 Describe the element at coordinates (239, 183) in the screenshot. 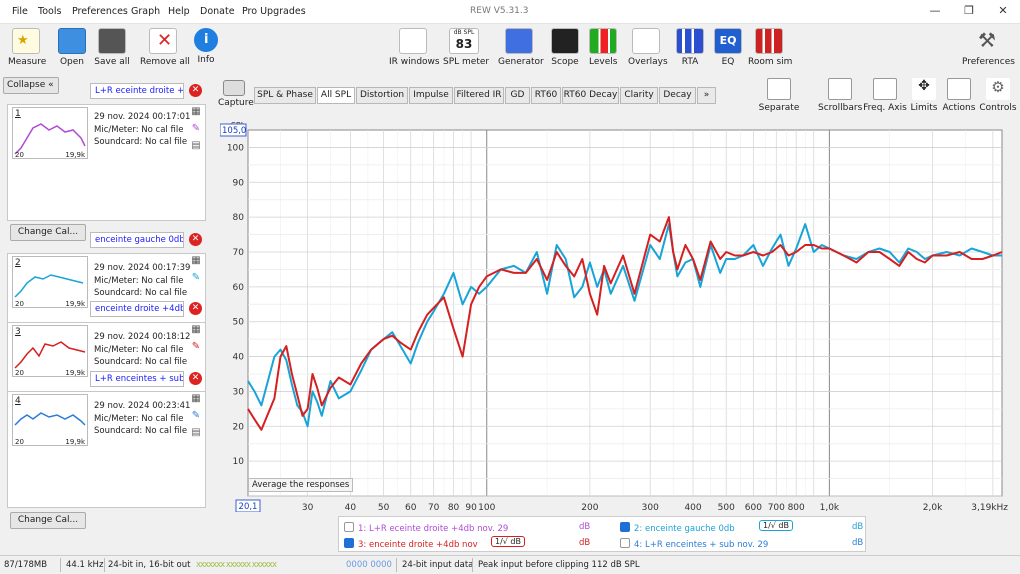

I see `y-tick-label: 90` at that location.